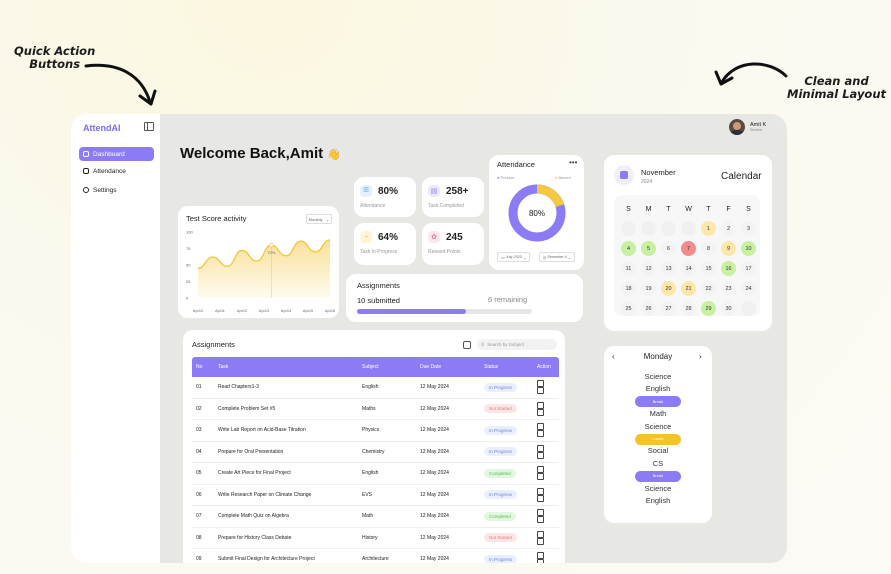 The image size is (891, 574). I want to click on calendar-day: 1, so click(708, 228).